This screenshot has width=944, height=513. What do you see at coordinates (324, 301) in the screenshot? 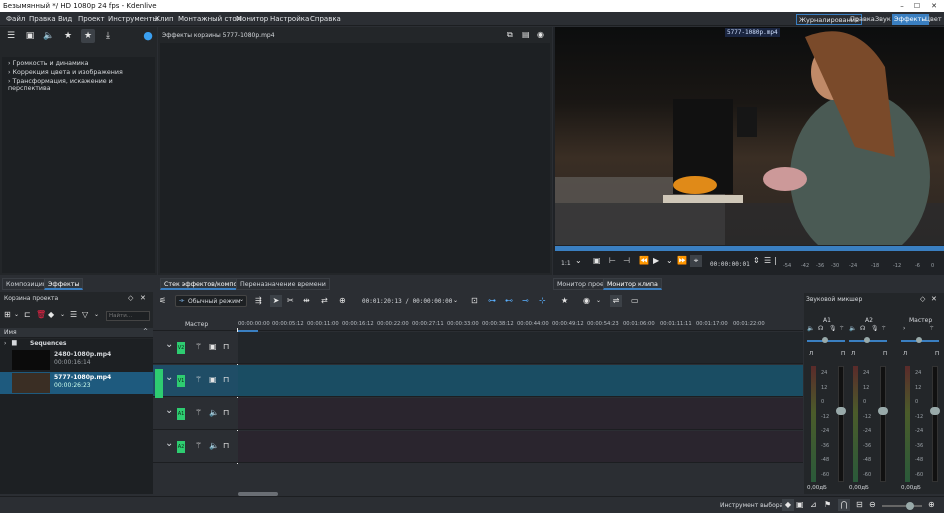
I see `slip-icon: ⇄` at bounding box center [324, 301].